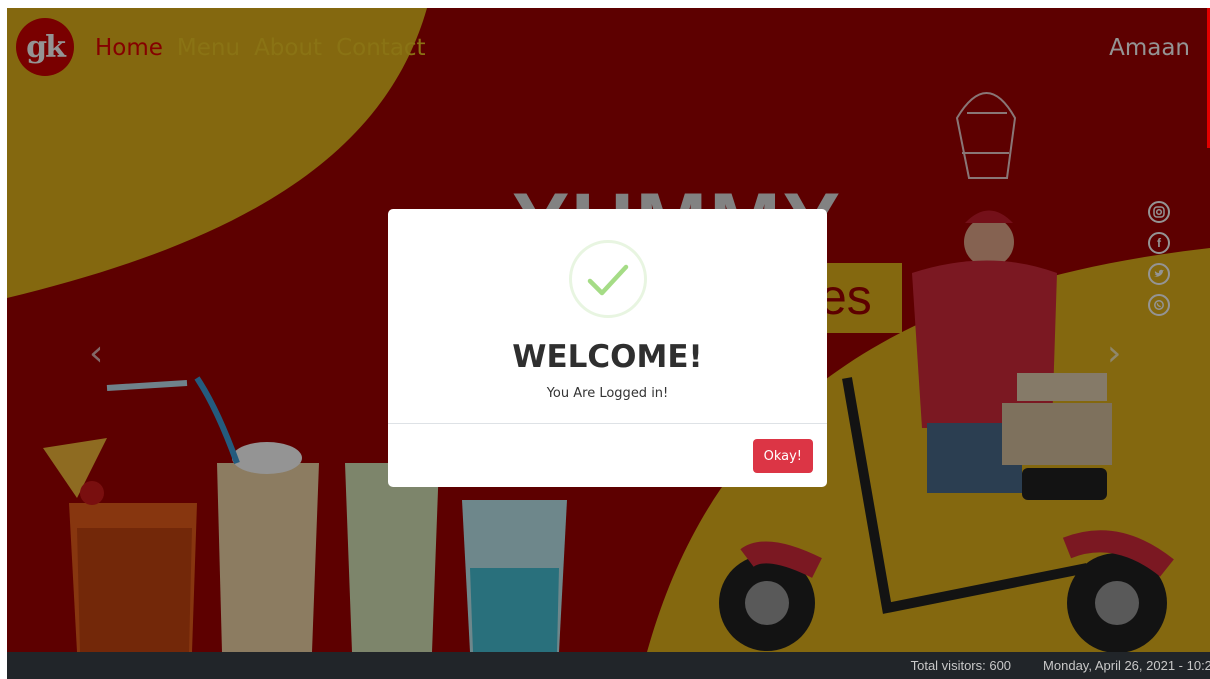  Describe the element at coordinates (607, 423) in the screenshot. I see `modal-divider` at that location.